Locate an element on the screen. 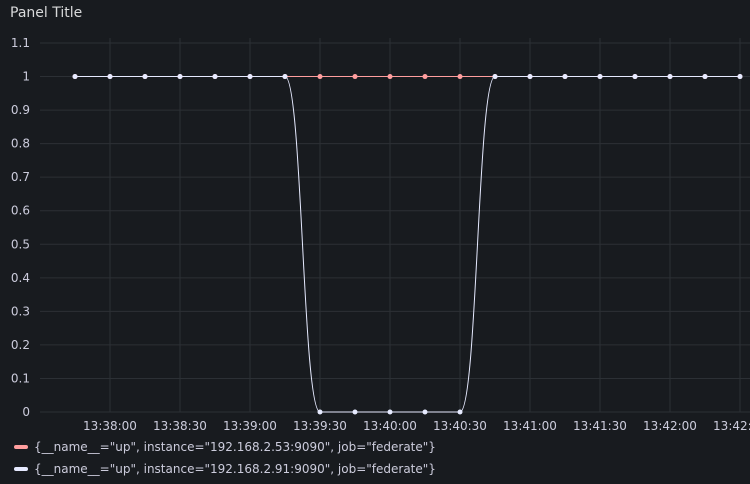 This screenshot has width=750, height=484. y-tick-label-1: 0.1 is located at coordinates (20, 378).